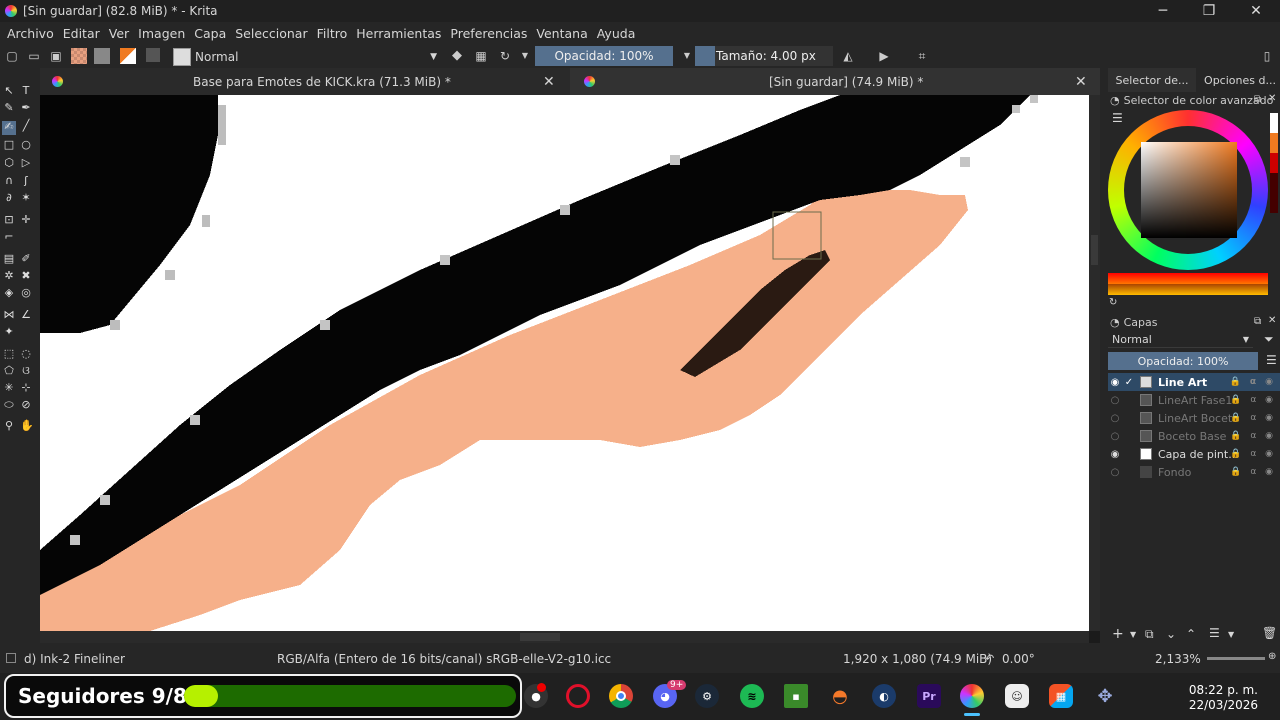 Image resolution: width=1280 pixels, height=720 pixels. I want to click on enclose-fill-icon: ◎, so click(26, 293).